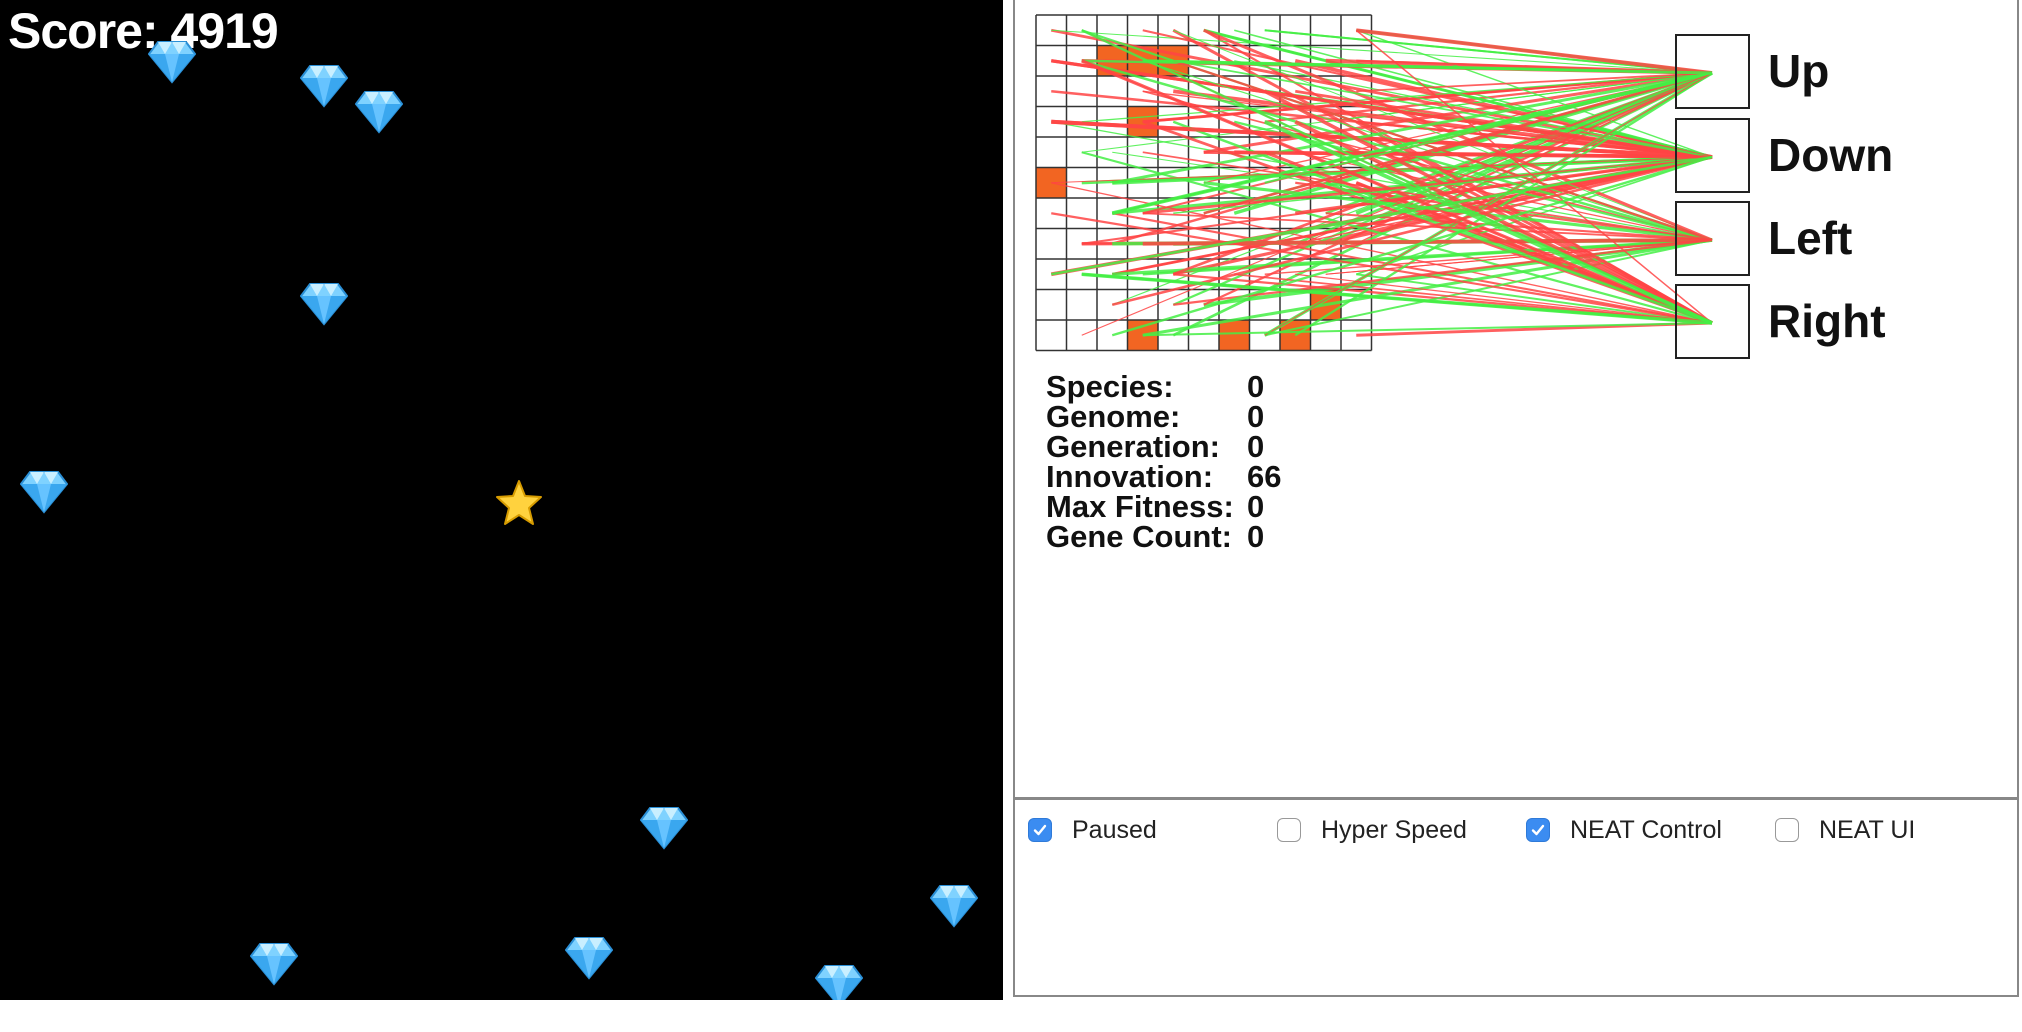  Describe the element at coordinates (1130, 476) in the screenshot. I see `stat-label: Innovation:` at that location.